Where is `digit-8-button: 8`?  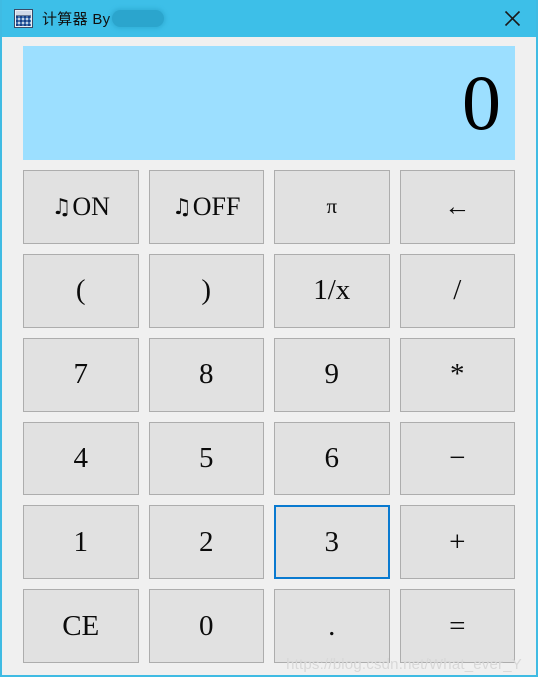
digit-8-button: 8 is located at coordinates (206, 374).